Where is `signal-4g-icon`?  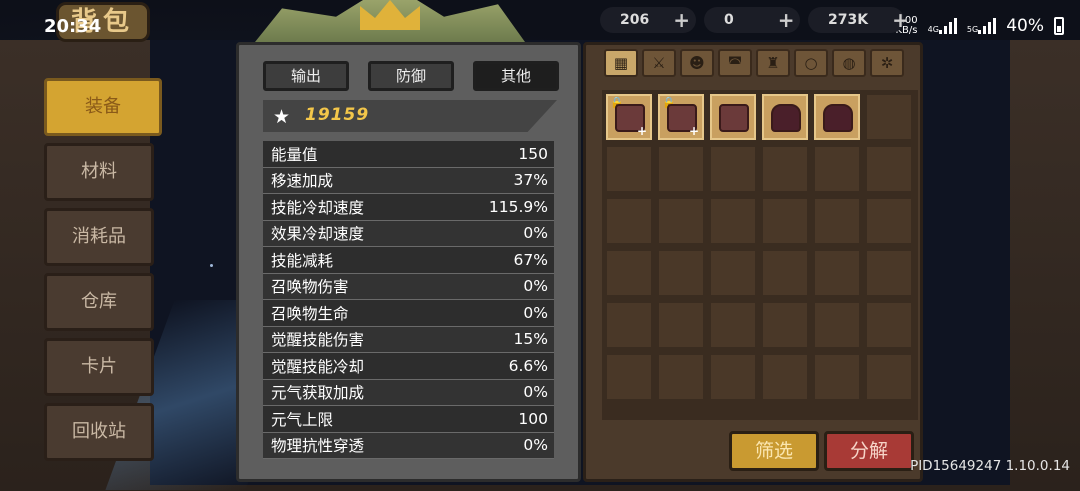
signal-4g-icon is located at coordinates (947, 26).